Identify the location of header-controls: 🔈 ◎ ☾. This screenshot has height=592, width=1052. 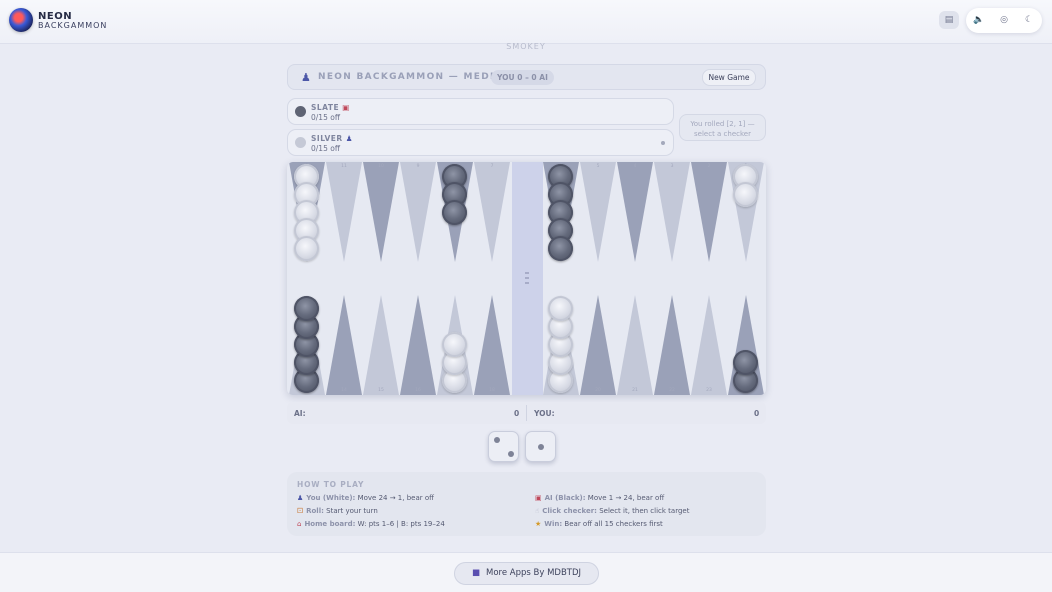
(1004, 20).